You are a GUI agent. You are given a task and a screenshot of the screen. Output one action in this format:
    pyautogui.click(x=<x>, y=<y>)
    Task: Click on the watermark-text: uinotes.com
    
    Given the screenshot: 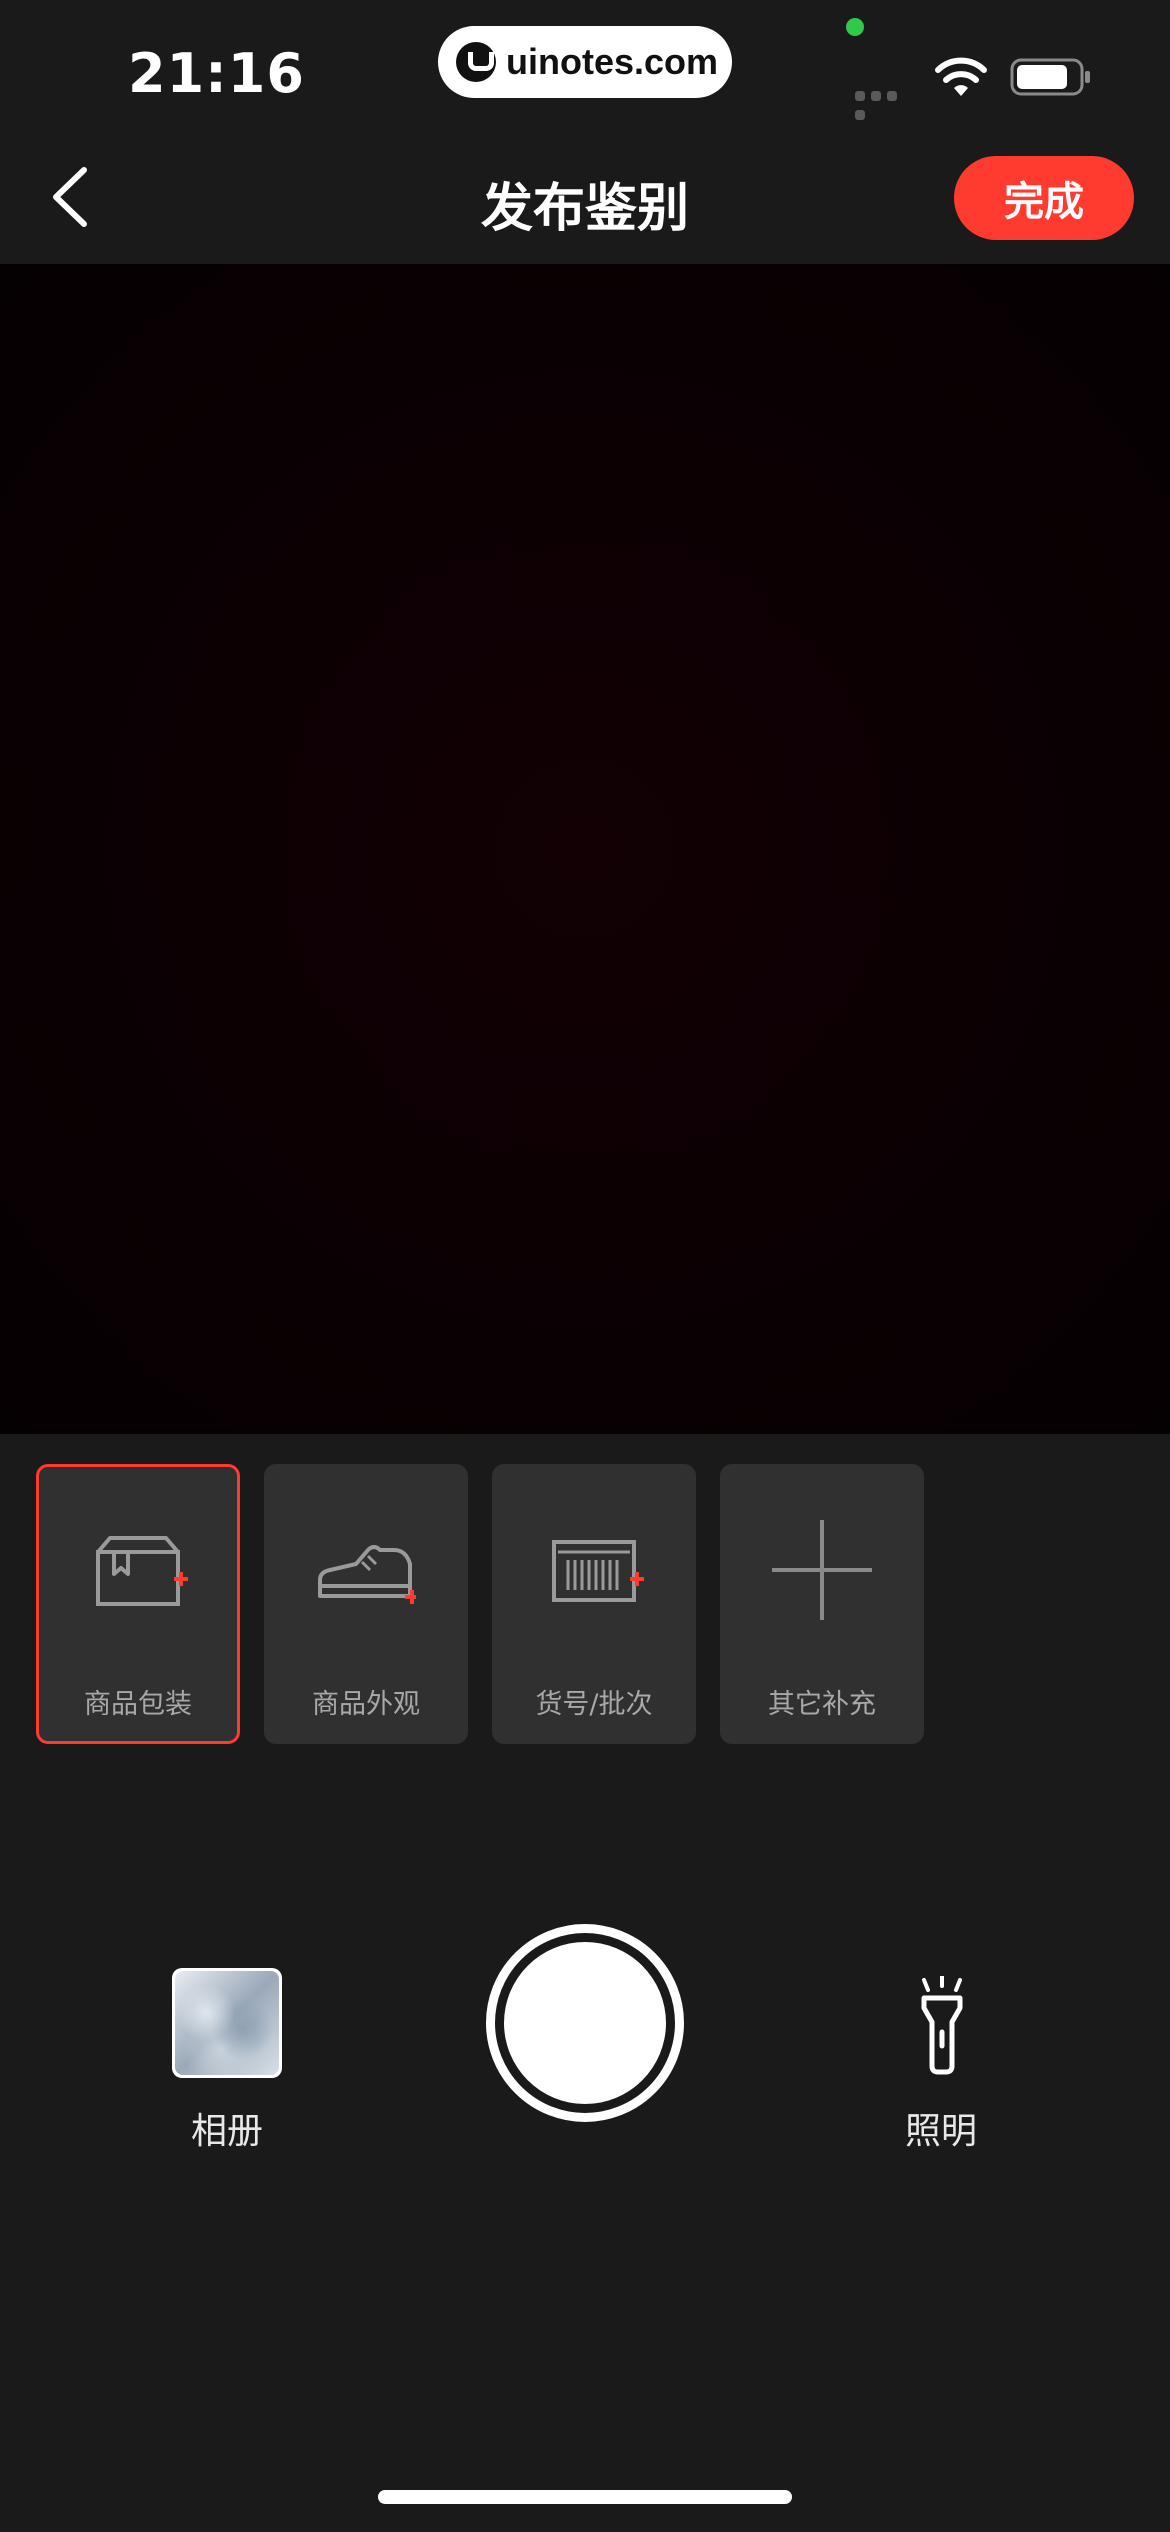 What is the action you would take?
    pyautogui.click(x=612, y=61)
    